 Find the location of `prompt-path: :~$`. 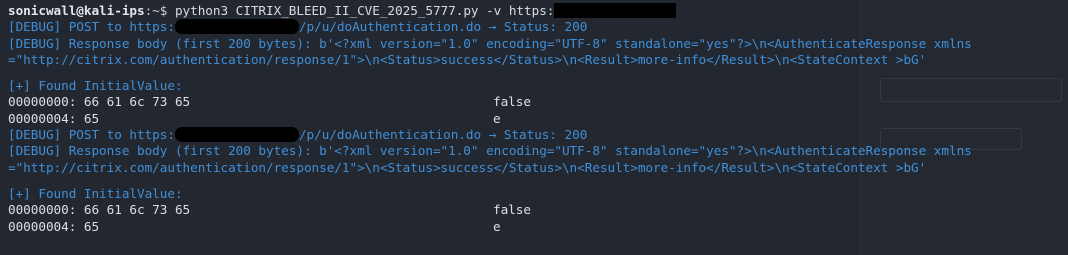

prompt-path: :~$ is located at coordinates (159, 10).